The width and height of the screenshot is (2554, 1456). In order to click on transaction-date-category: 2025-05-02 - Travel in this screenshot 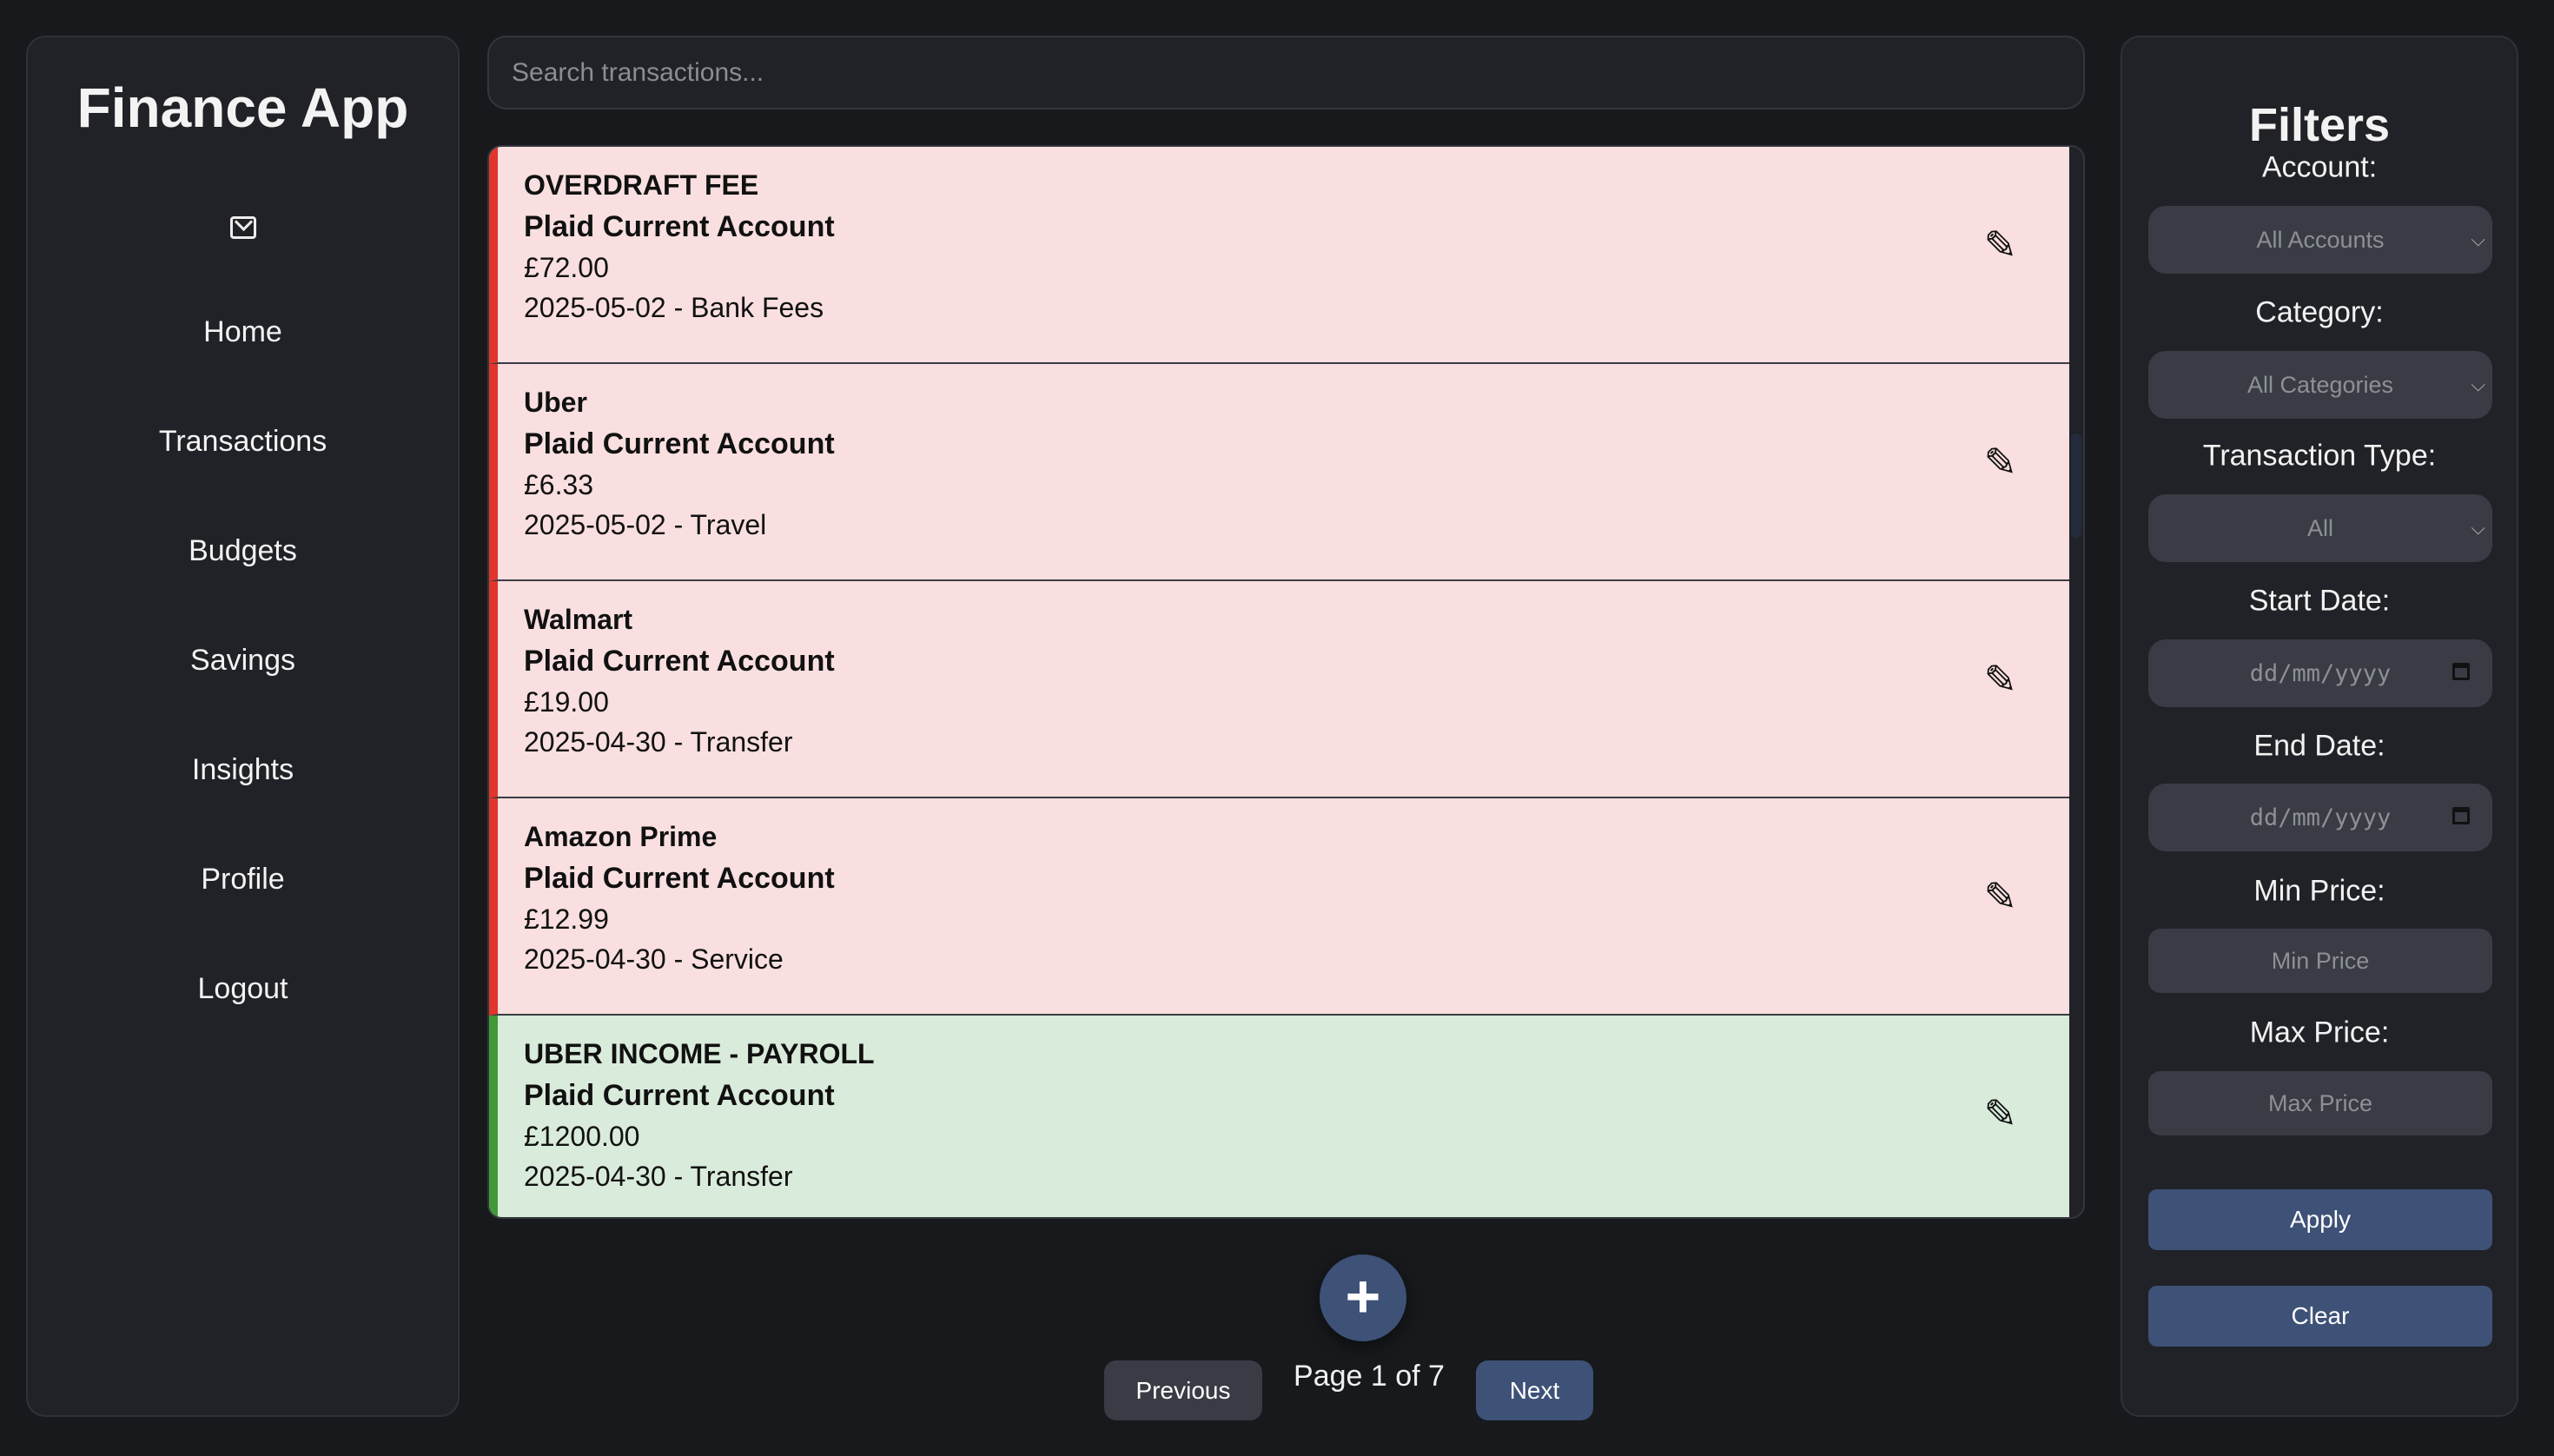, I will do `click(645, 524)`.